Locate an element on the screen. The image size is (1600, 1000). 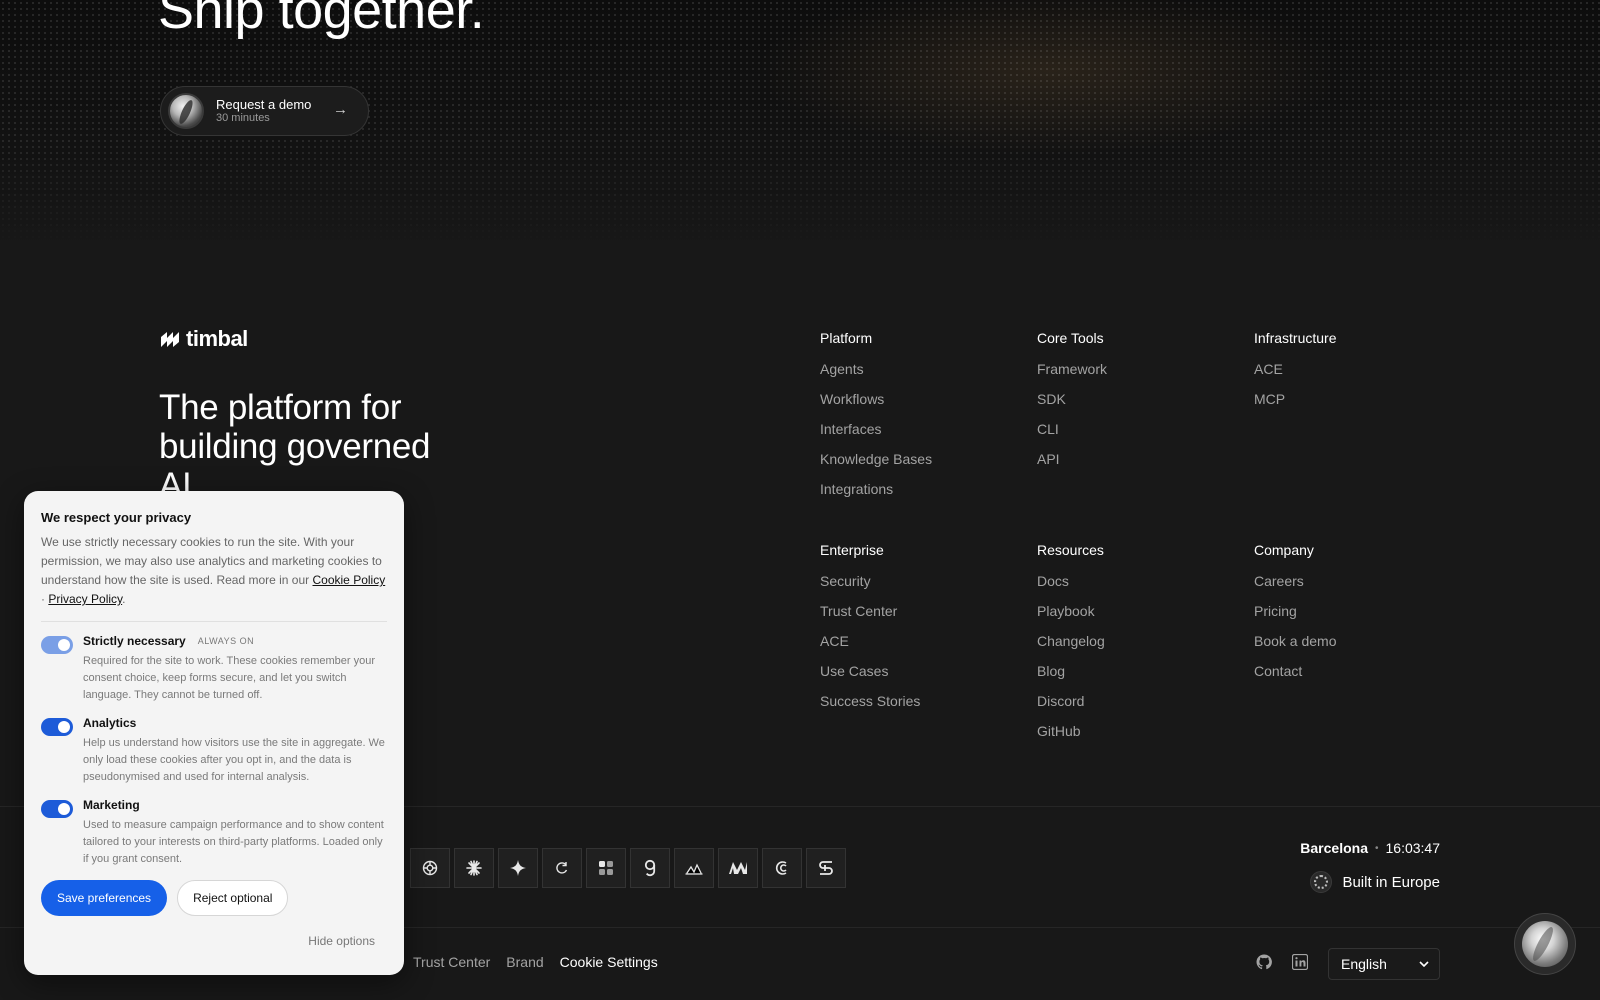
footer-link: SDK is located at coordinates (1137, 404).